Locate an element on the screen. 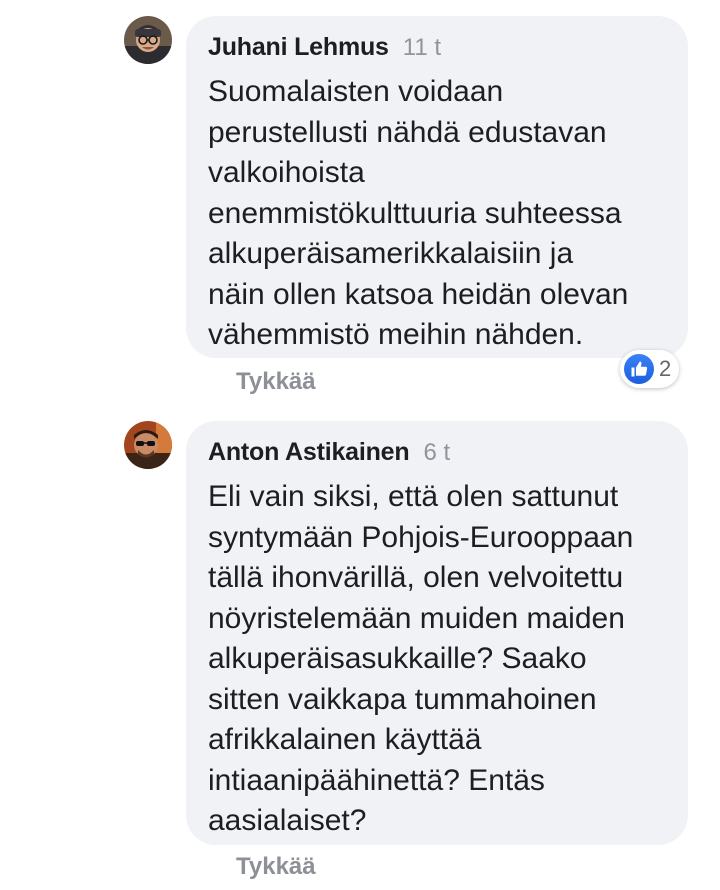 The height and width of the screenshot is (890, 720). comment-author: Juhani Lehmus is located at coordinates (298, 47).